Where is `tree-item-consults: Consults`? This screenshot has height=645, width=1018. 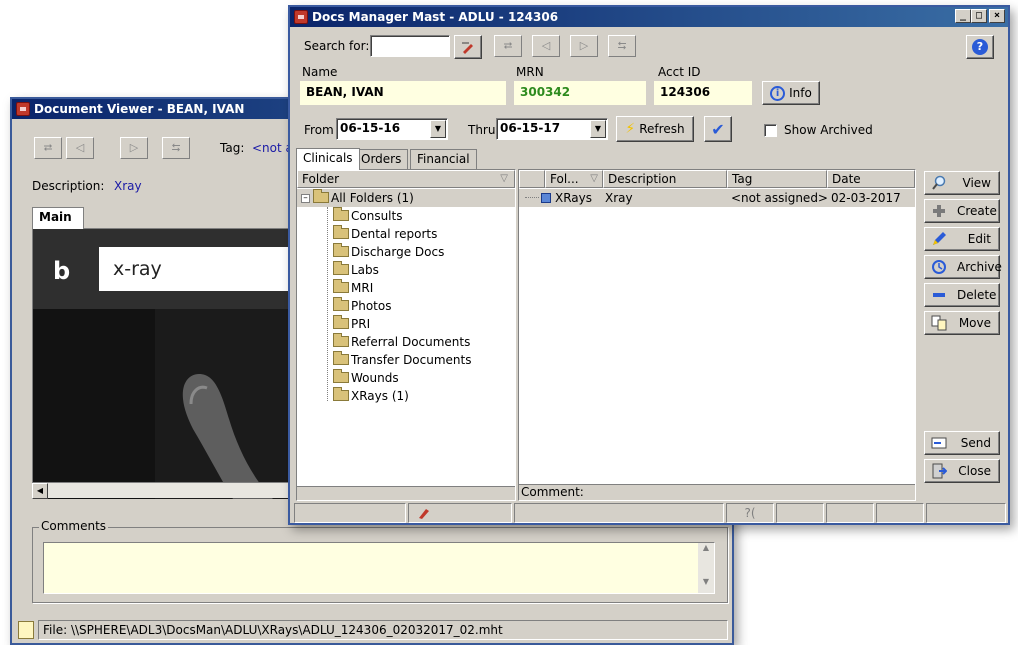 tree-item-consults: Consults is located at coordinates (367, 216).